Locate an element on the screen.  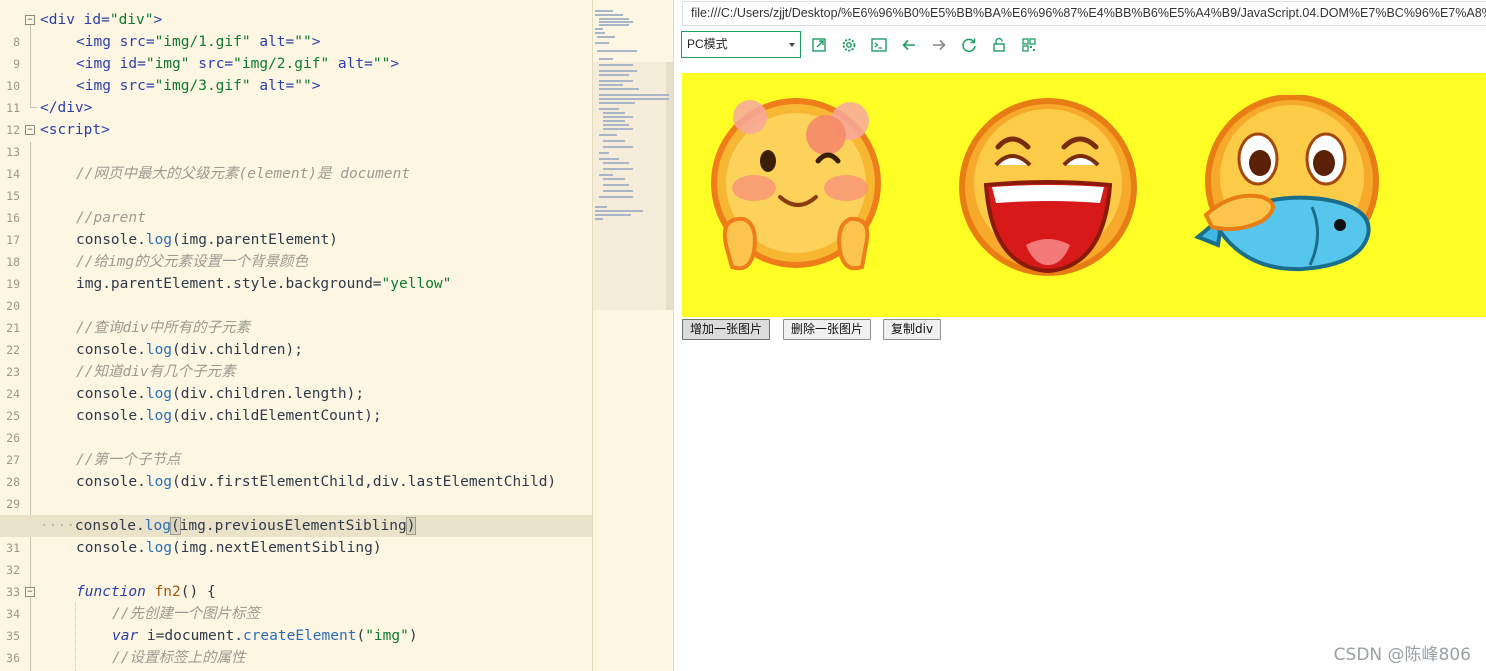
code-line: 30 is located at coordinates (296, 513).